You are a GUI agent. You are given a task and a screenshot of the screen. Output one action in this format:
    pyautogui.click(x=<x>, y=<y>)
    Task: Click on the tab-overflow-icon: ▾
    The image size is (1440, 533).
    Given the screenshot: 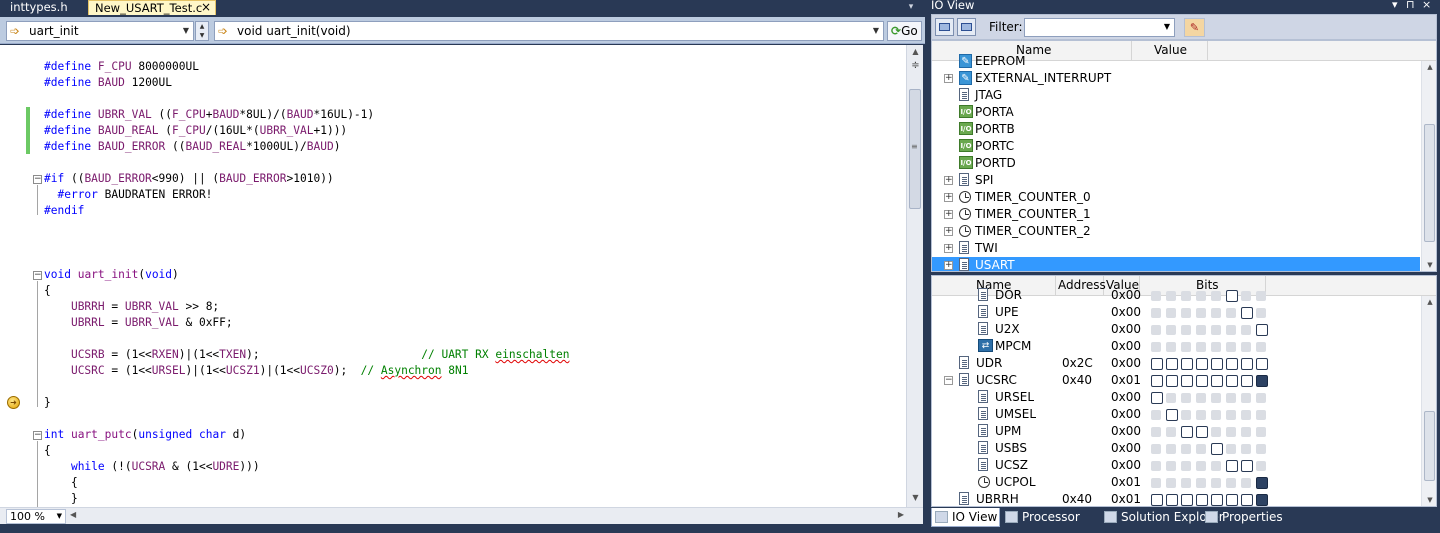 What is the action you would take?
    pyautogui.click(x=911, y=7)
    